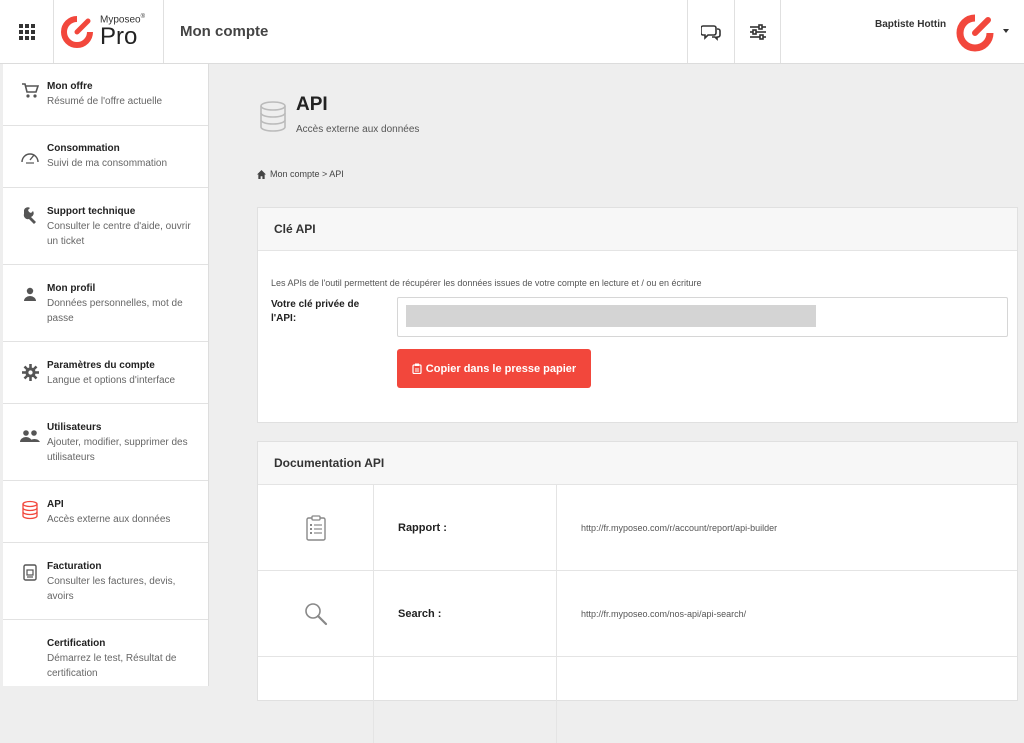  I want to click on avatar-logo-icon, so click(975, 33).